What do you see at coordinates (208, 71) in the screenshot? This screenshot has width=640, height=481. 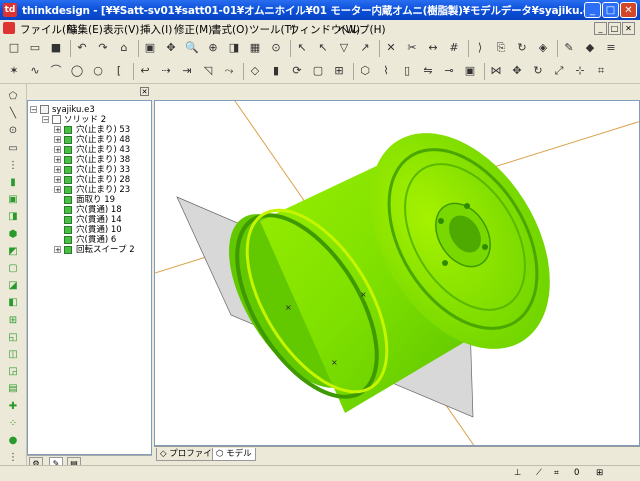 I see `chamfer-icon: ◹` at bounding box center [208, 71].